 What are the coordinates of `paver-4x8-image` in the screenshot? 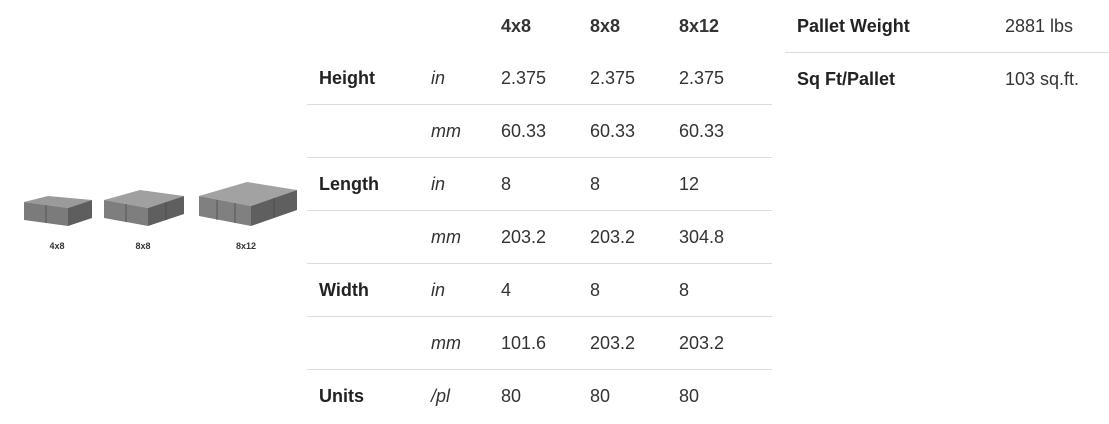 It's located at (58, 211).